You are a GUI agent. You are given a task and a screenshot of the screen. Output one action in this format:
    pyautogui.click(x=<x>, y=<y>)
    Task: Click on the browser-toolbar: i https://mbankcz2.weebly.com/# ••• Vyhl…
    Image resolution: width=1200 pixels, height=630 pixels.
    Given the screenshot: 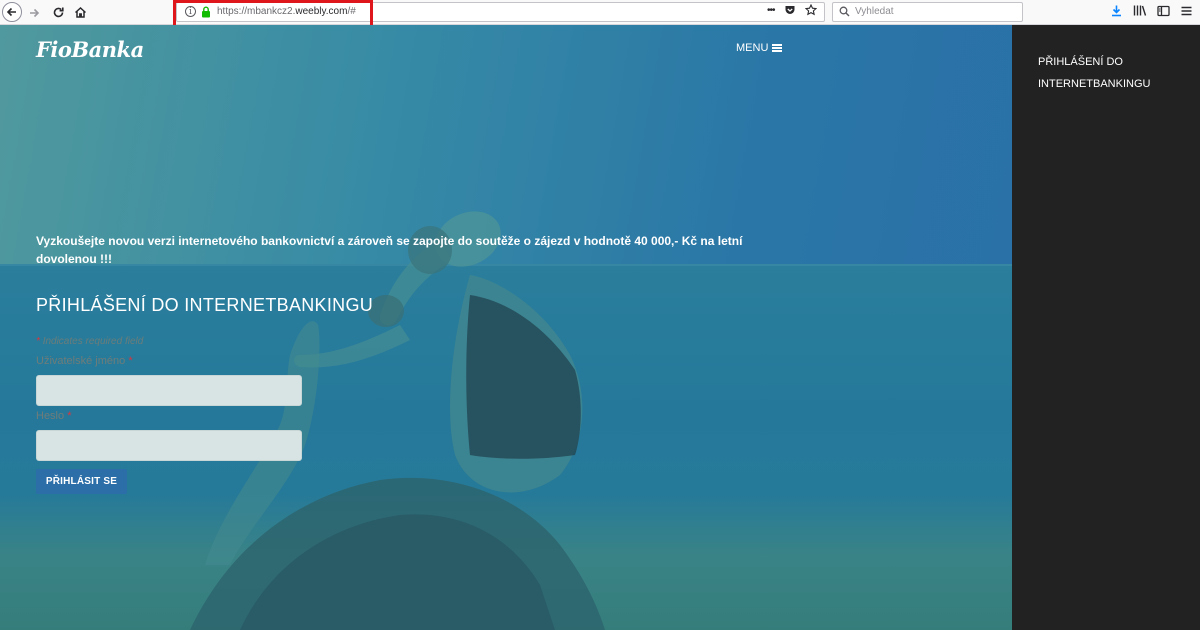 What is the action you would take?
    pyautogui.click(x=600, y=14)
    